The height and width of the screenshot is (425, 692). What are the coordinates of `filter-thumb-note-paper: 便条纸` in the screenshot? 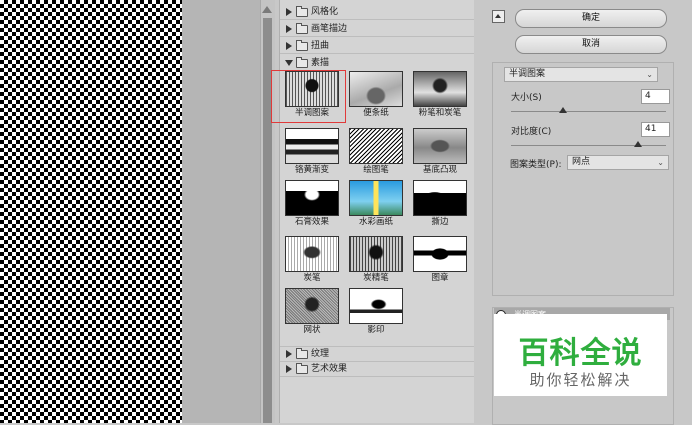 It's located at (376, 95).